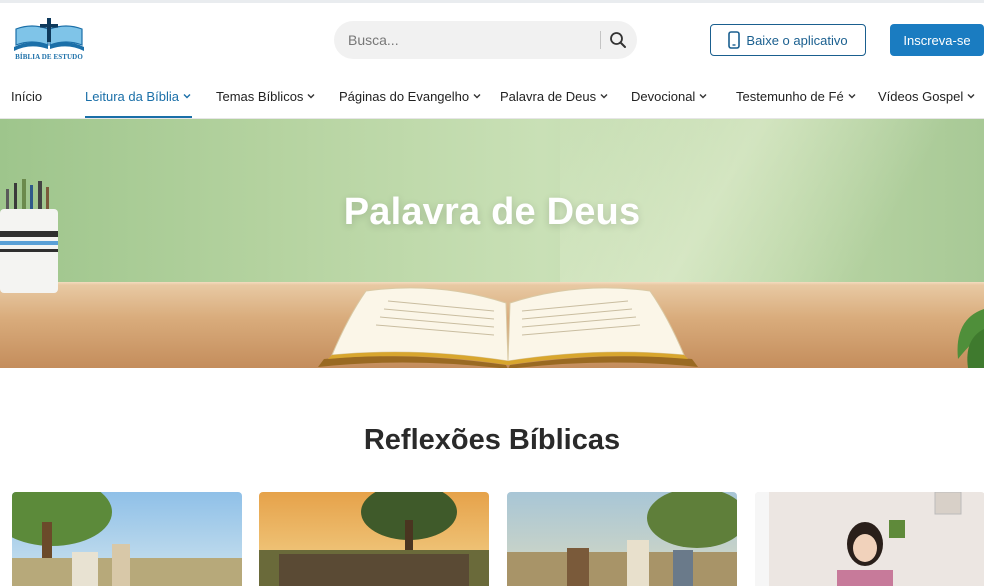 The image size is (984, 586). I want to click on nav-item-leitura-da-biblia: Leitura da Bíblia, so click(138, 96).